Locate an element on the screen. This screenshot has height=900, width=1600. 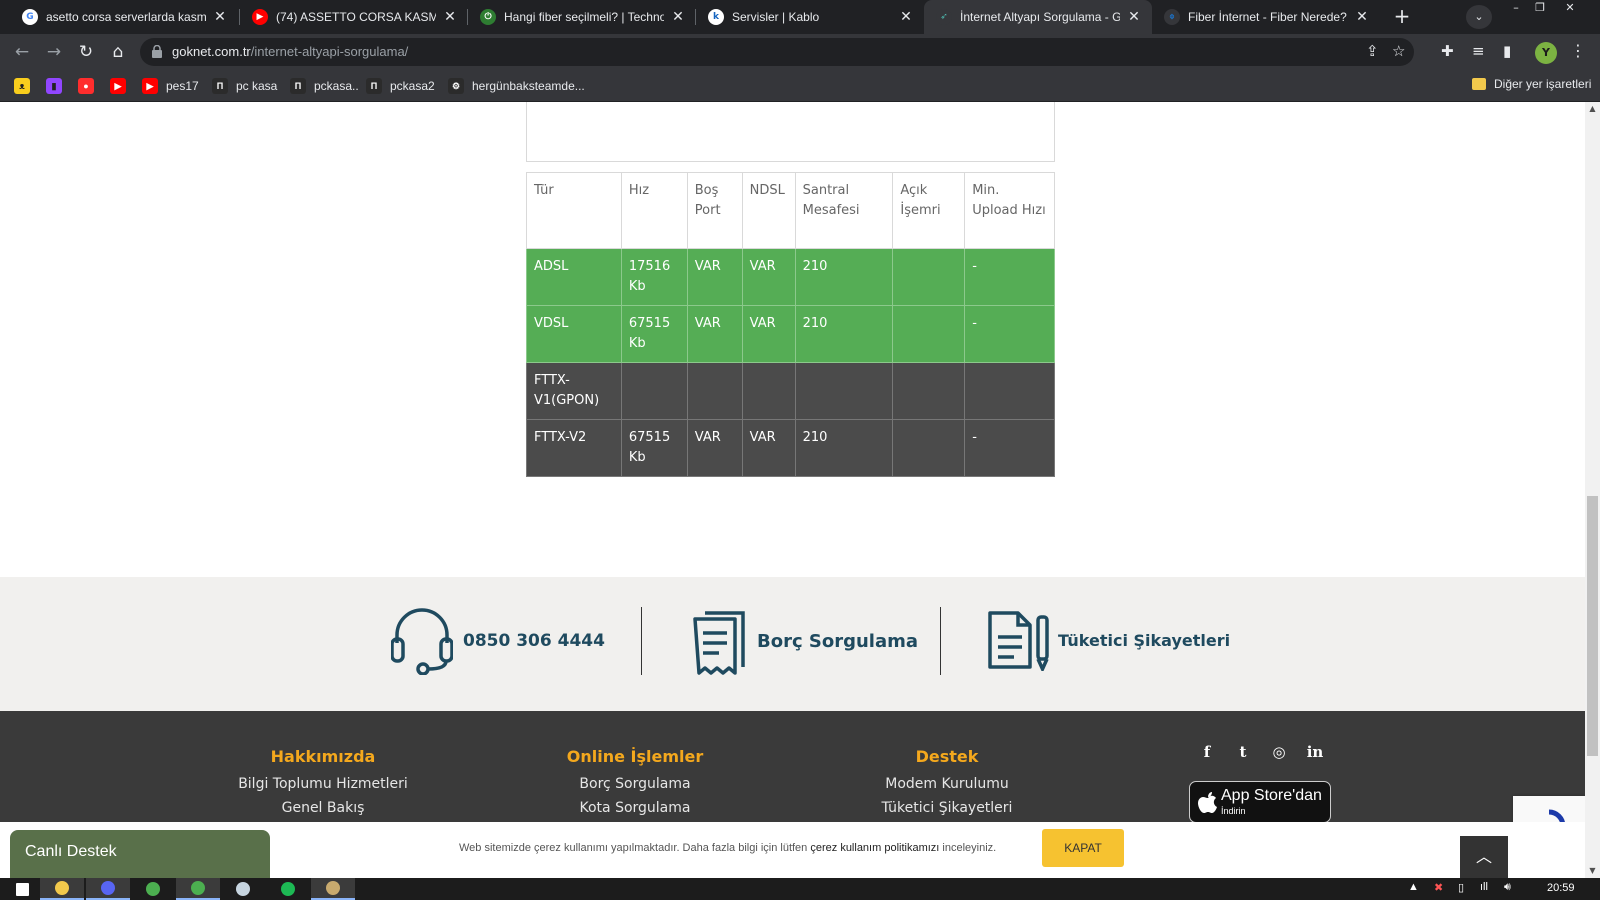
volume-icon: 🔊︎ is located at coordinates (1507, 887).